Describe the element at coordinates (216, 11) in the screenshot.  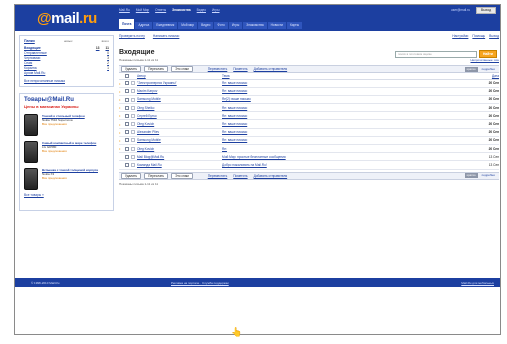
I see `toplink: Игры` at that location.